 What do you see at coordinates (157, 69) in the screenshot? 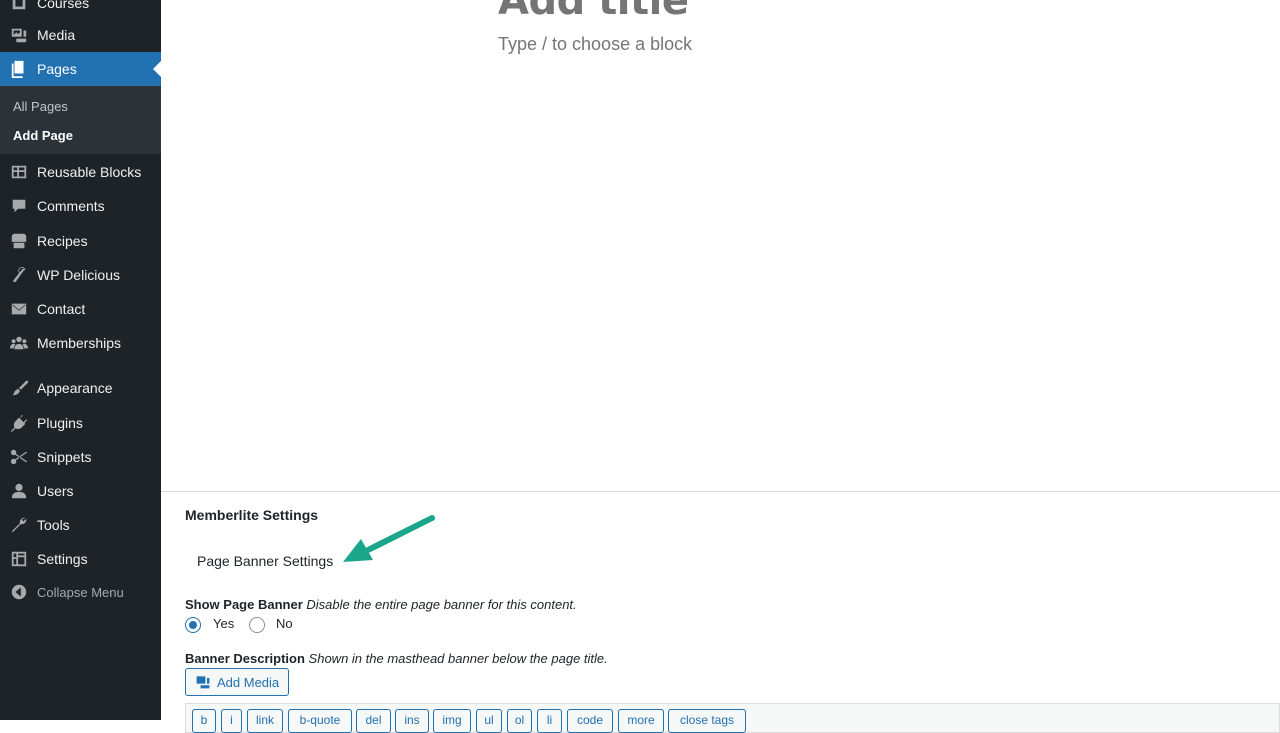
I see `active-menu-pointer` at bounding box center [157, 69].